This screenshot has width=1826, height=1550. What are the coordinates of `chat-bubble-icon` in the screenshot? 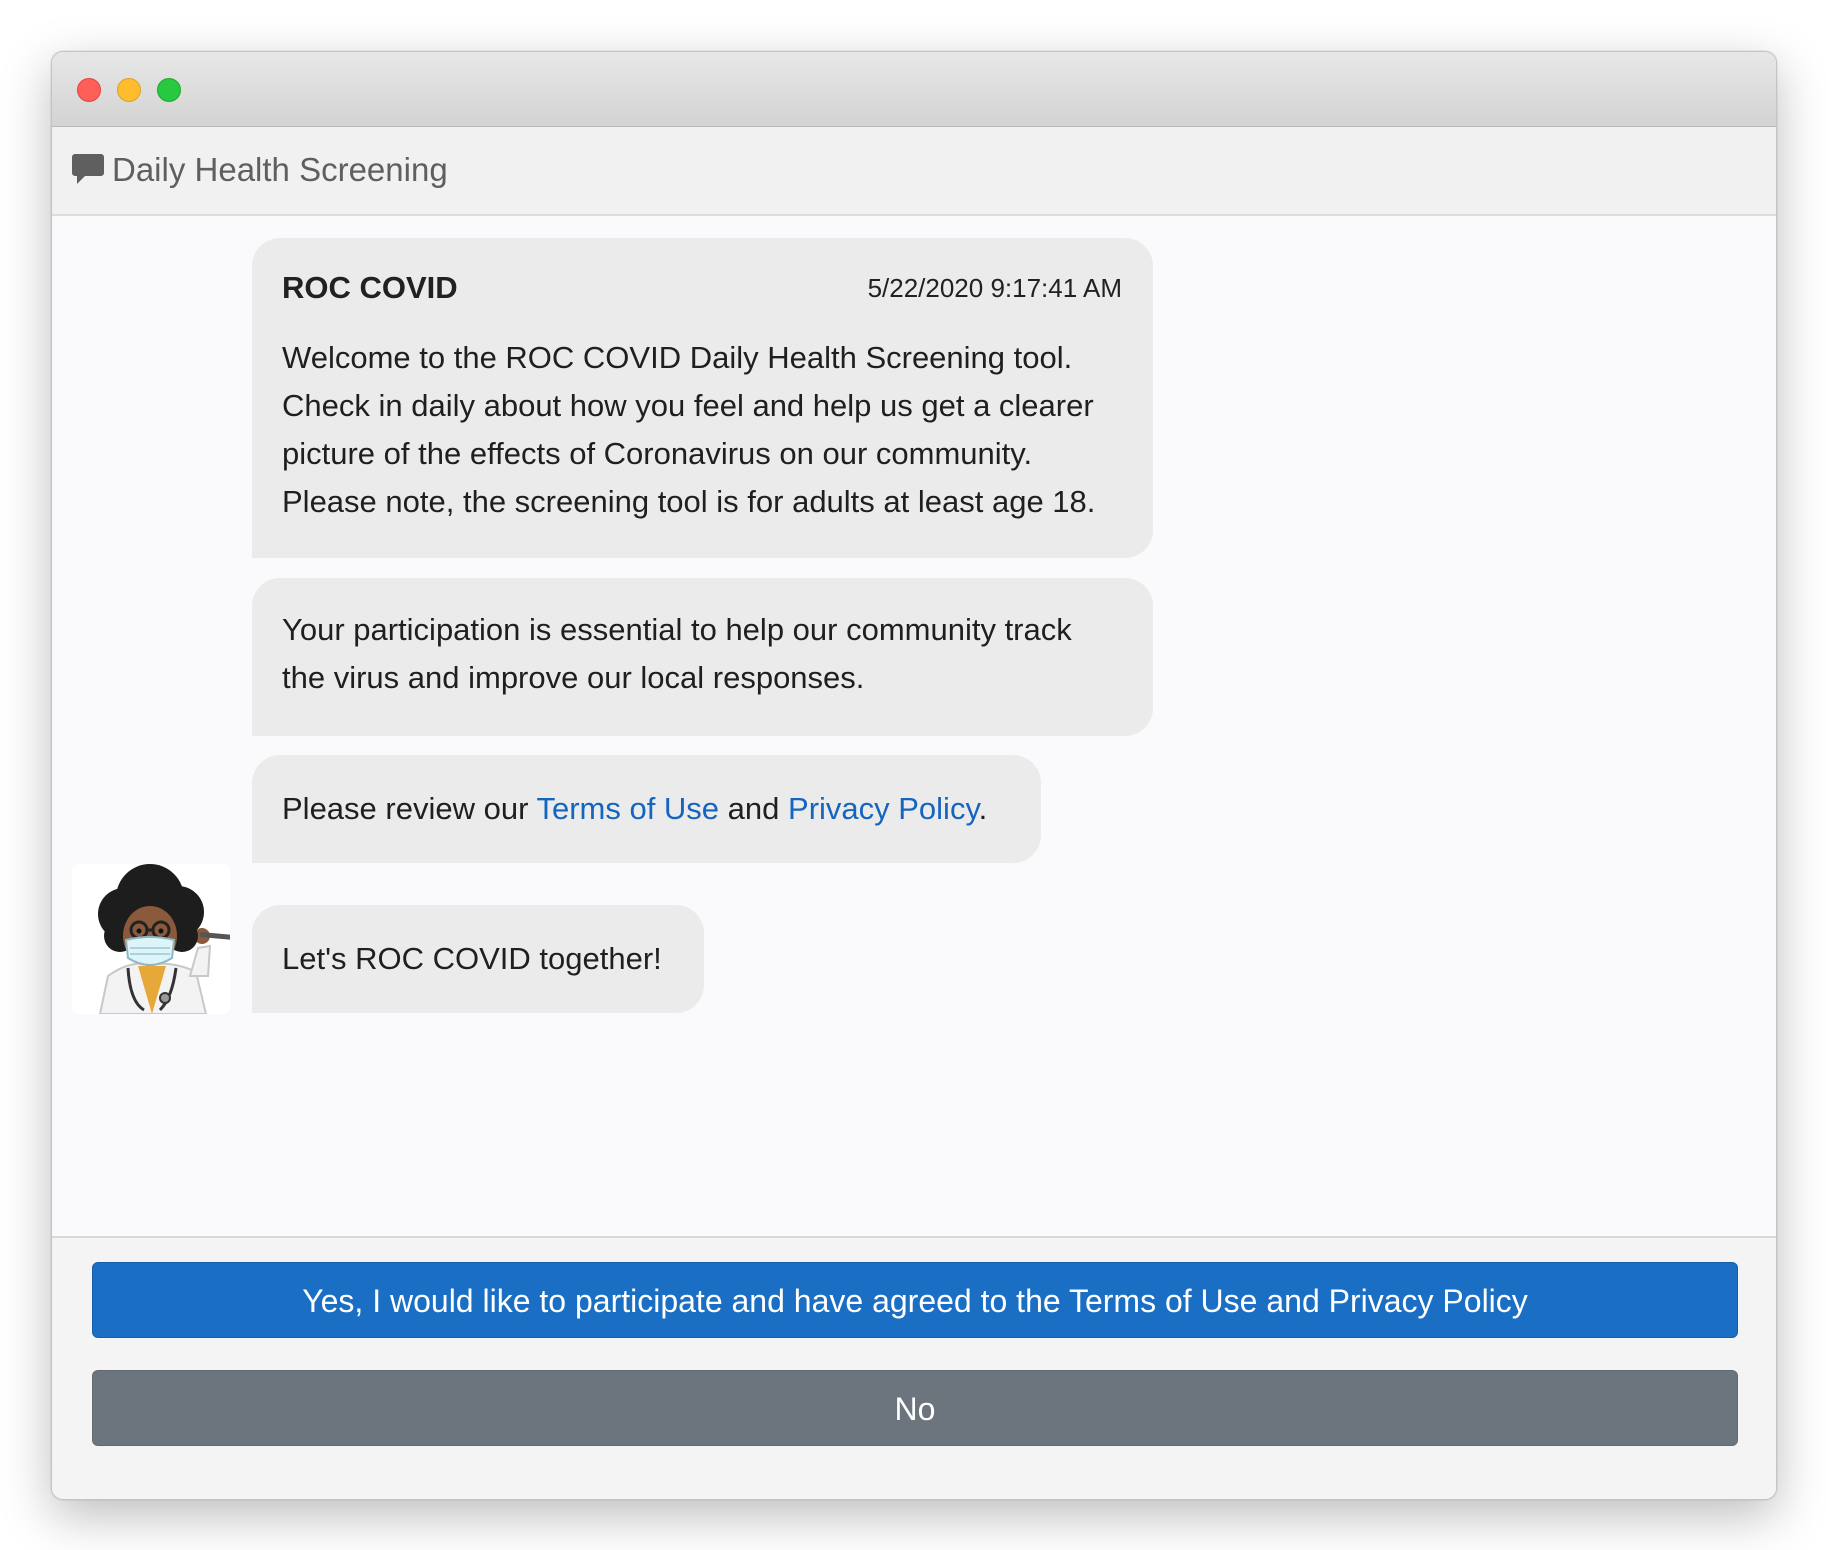 It's located at (88, 169).